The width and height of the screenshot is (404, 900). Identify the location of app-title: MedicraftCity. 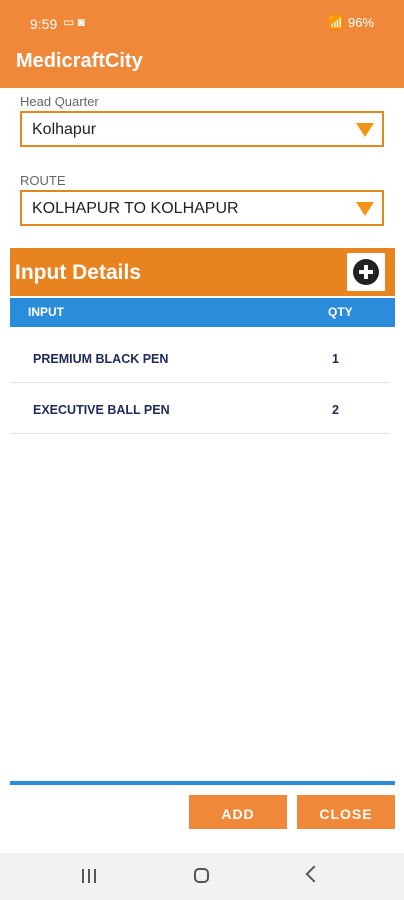
(79, 61).